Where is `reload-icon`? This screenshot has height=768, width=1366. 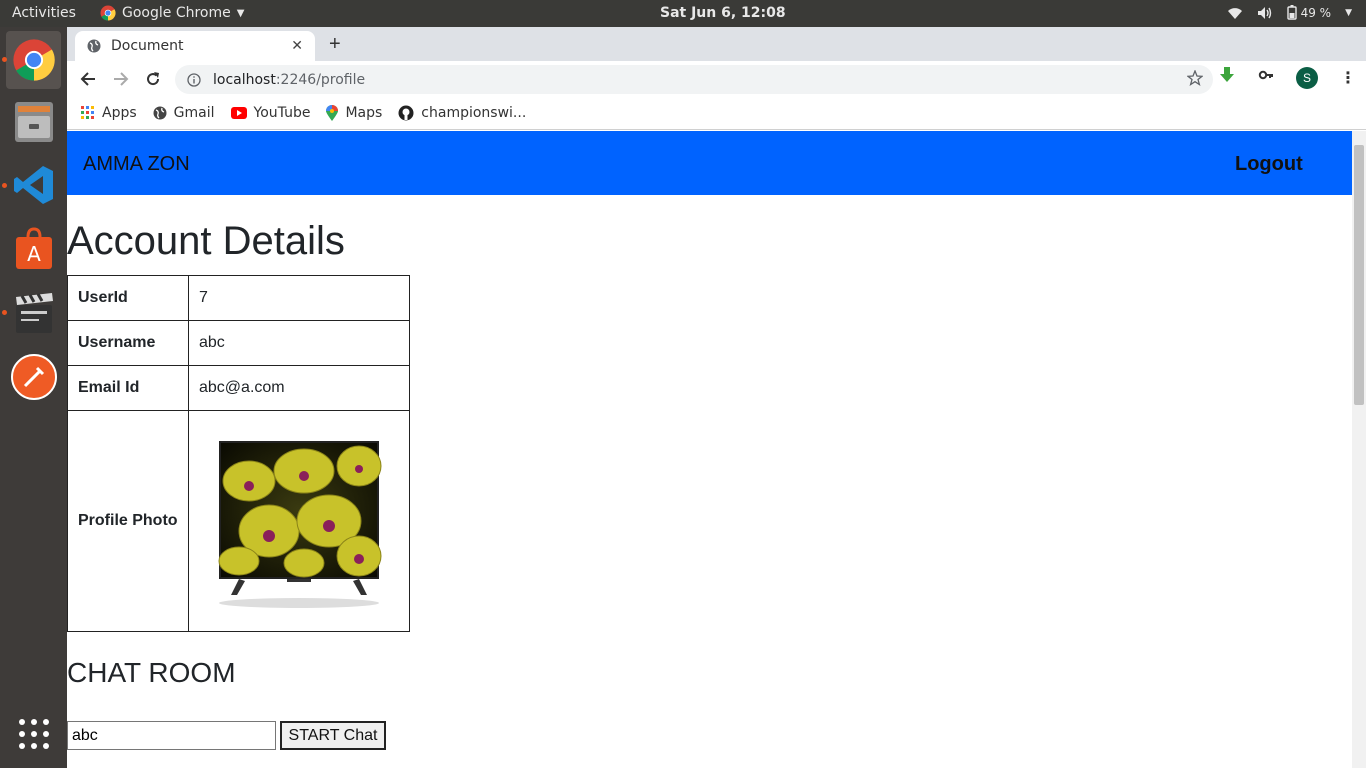 reload-icon is located at coordinates (153, 79).